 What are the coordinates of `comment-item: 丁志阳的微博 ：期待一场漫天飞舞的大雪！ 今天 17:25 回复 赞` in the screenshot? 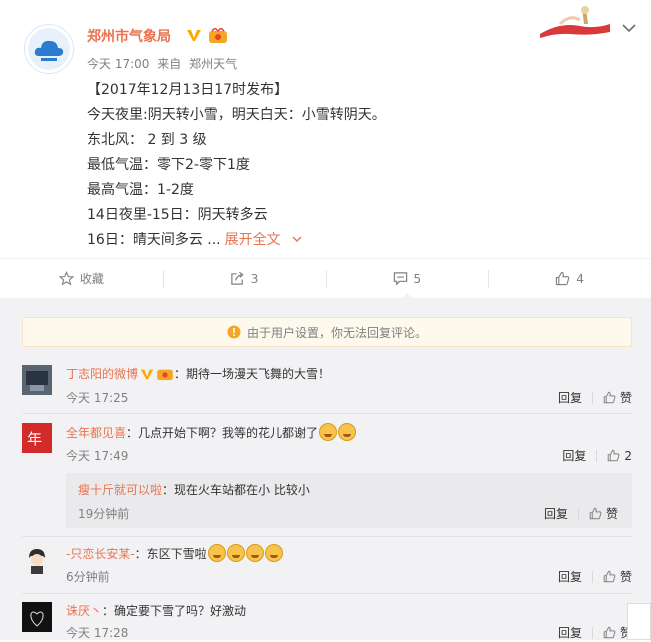 It's located at (327, 385).